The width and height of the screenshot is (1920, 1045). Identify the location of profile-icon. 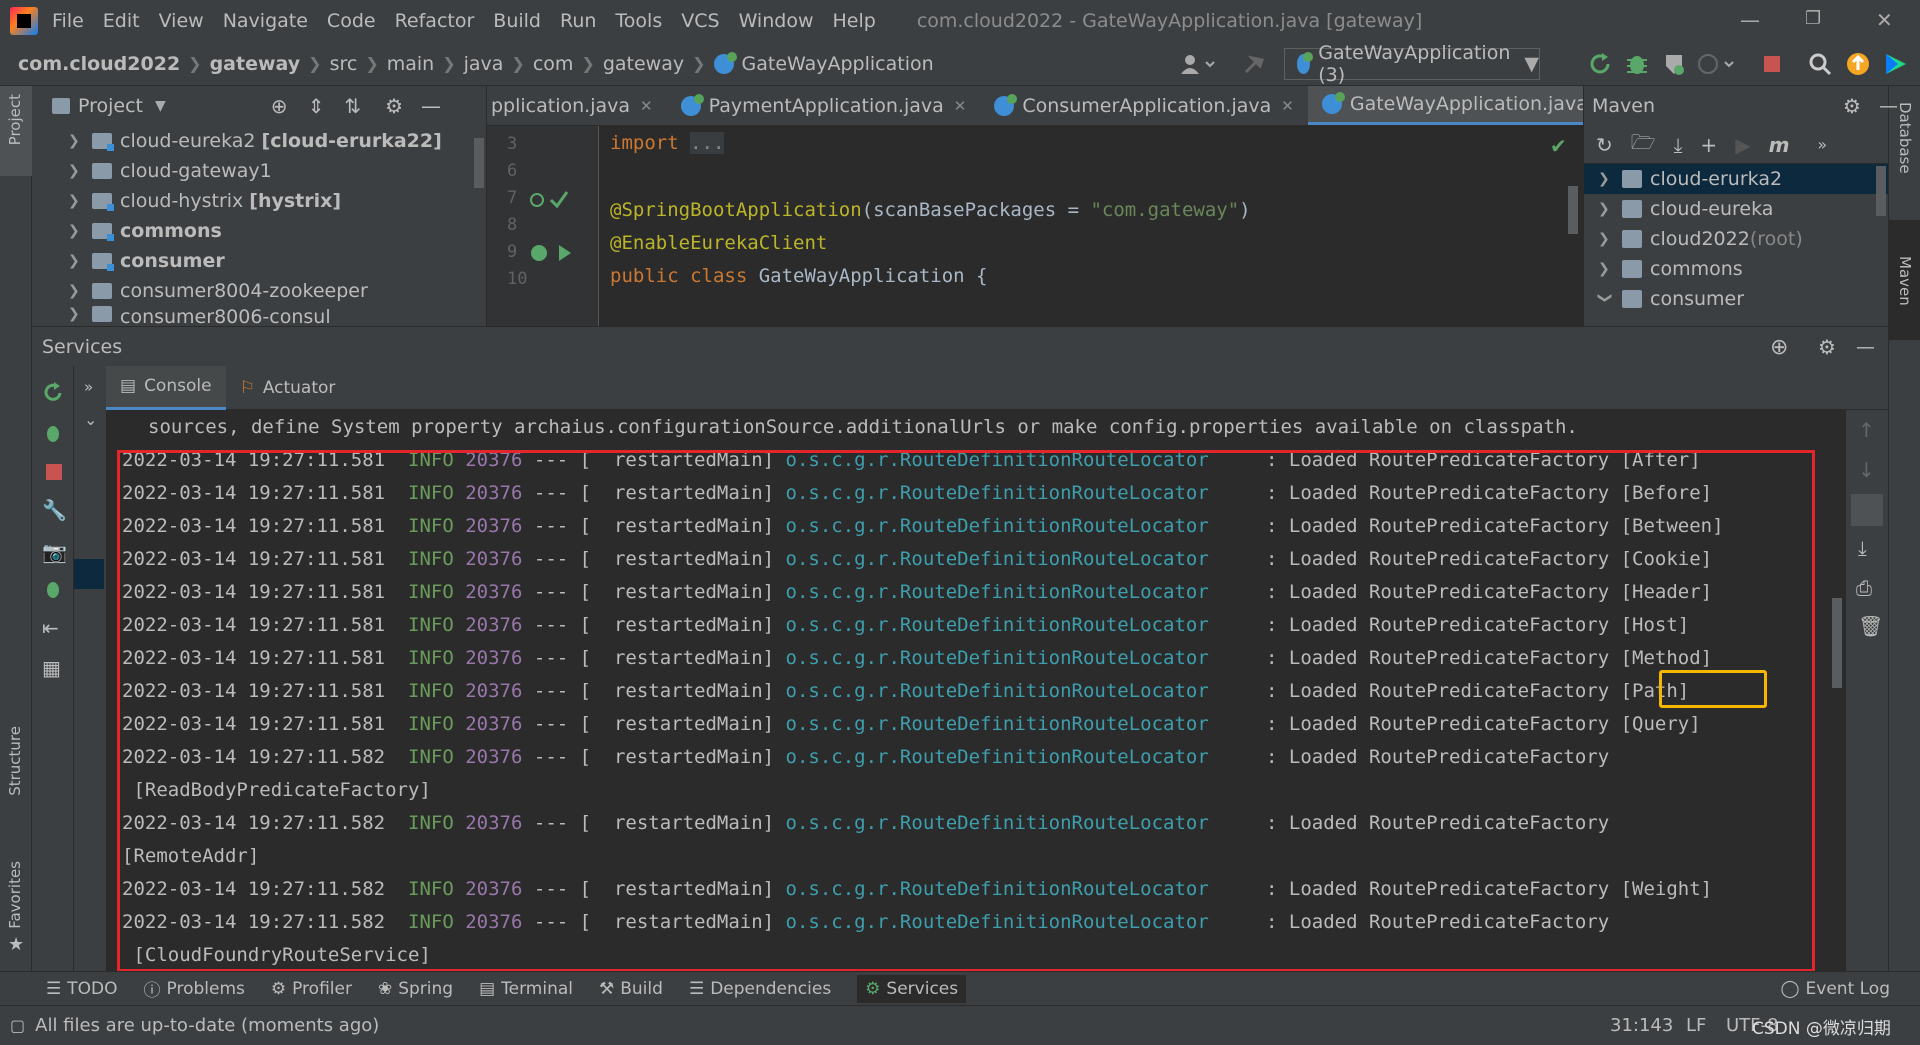
(1717, 64).